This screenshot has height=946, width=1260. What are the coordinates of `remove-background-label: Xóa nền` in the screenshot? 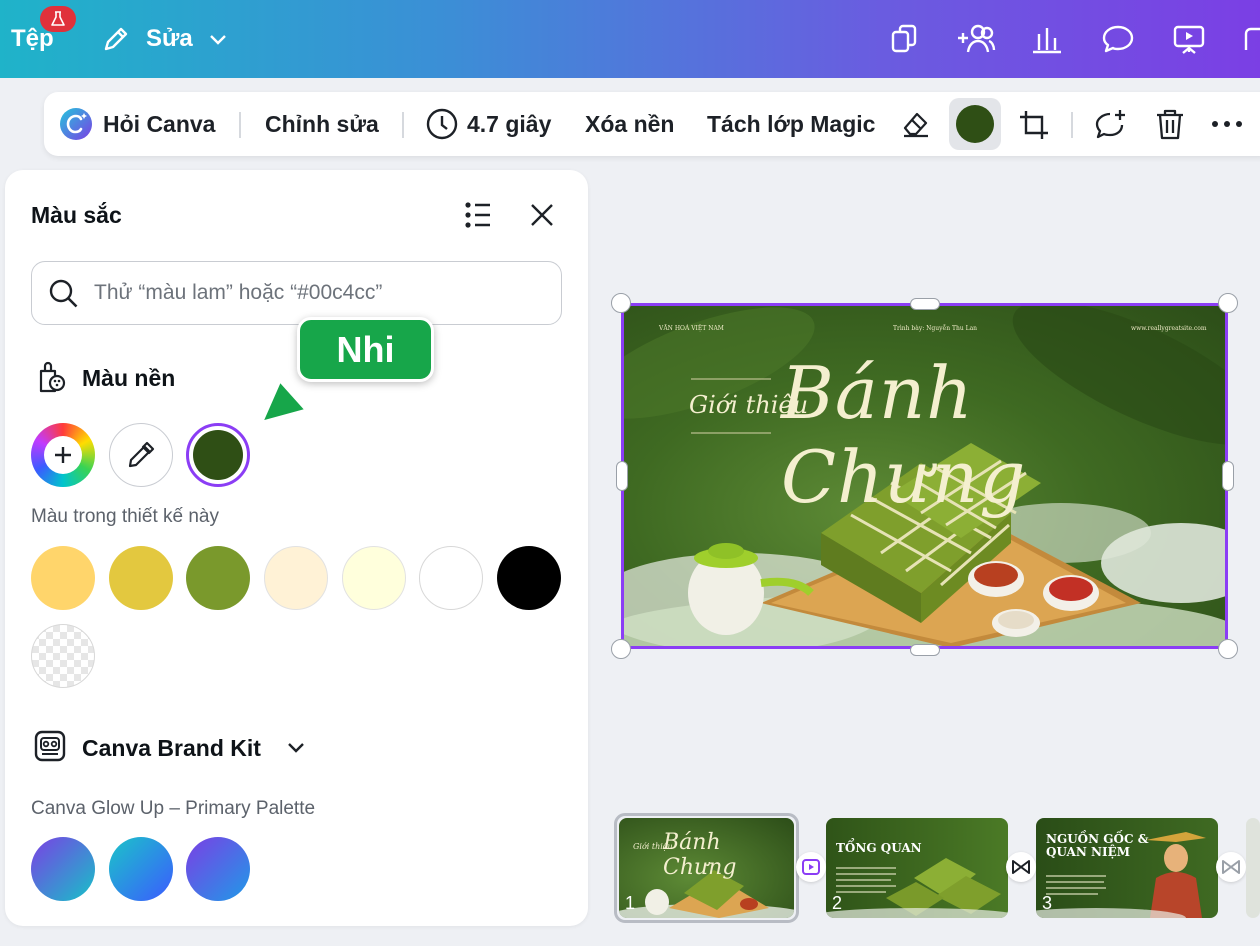 It's located at (630, 123).